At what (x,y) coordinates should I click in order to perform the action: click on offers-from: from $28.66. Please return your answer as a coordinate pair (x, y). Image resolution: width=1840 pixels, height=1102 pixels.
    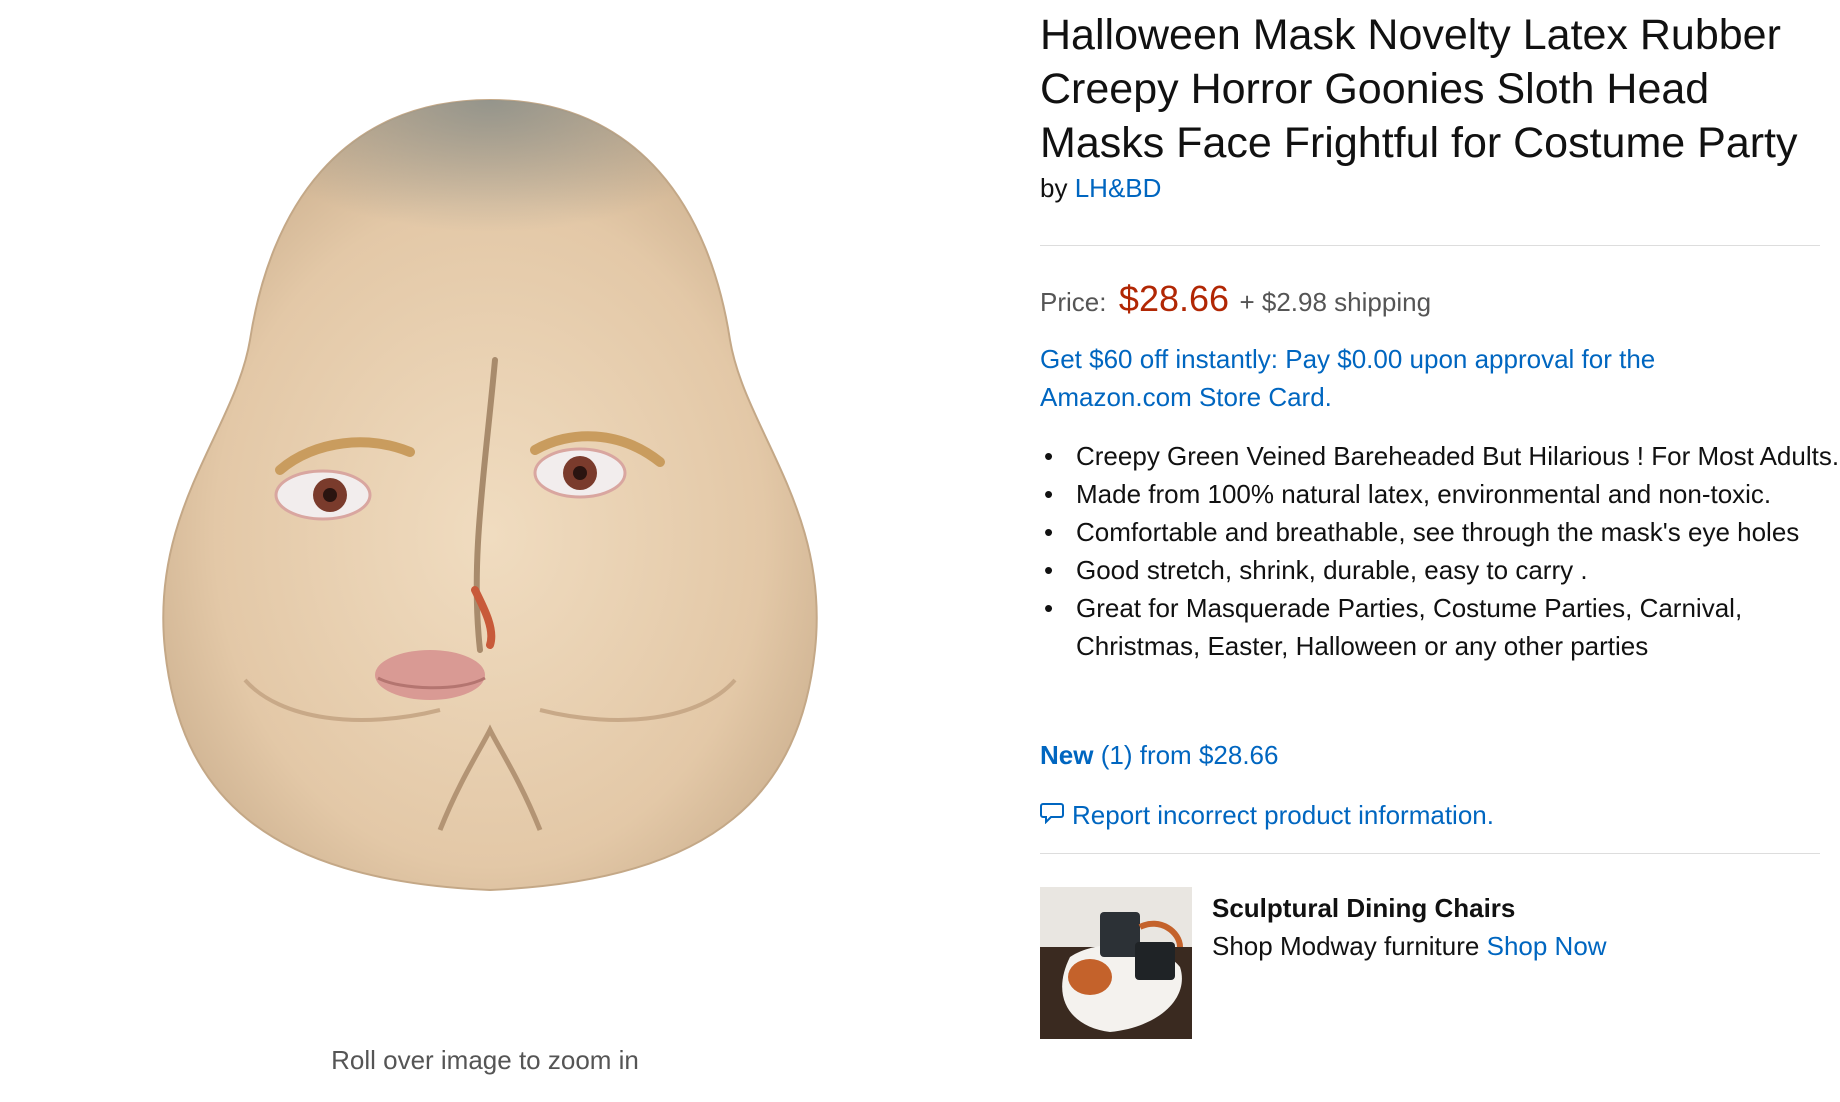
    Looking at the image, I should click on (1209, 755).